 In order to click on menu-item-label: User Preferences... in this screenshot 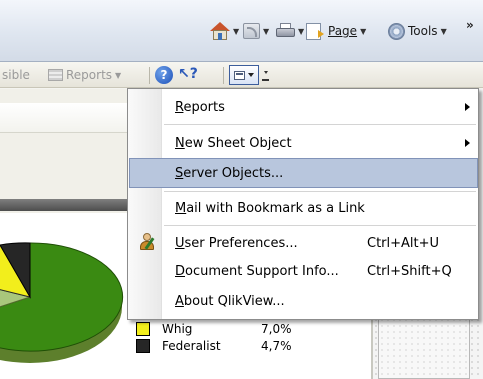, I will do `click(236, 243)`.